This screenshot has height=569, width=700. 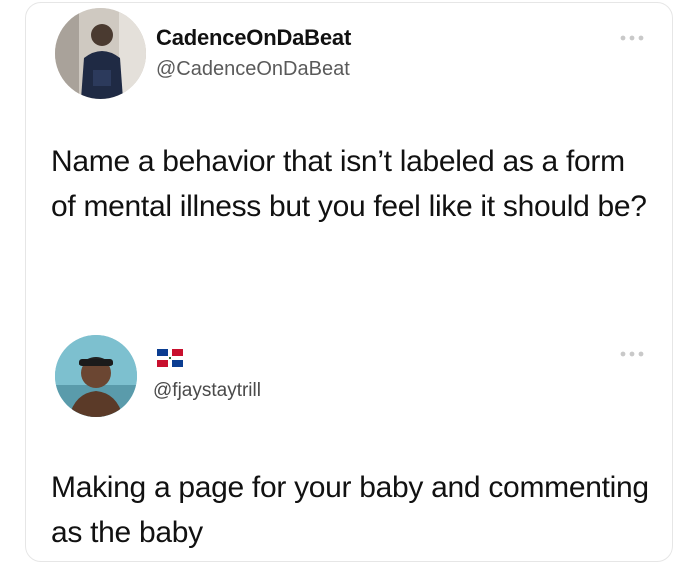 I want to click on reply-author-avatar, so click(x=96, y=376).